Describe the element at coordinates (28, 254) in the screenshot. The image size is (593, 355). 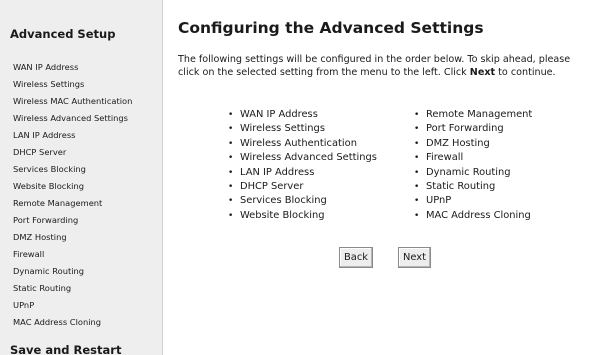
I see `sidebar-link: Firewall` at that location.